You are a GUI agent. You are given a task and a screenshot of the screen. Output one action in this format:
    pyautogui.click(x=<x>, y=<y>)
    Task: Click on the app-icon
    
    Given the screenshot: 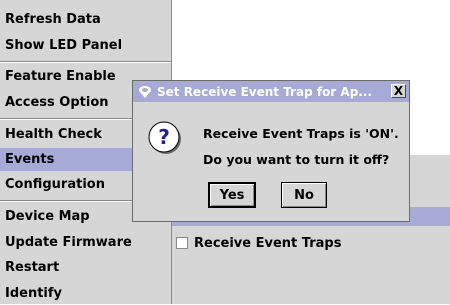 What is the action you would take?
    pyautogui.click(x=145, y=92)
    